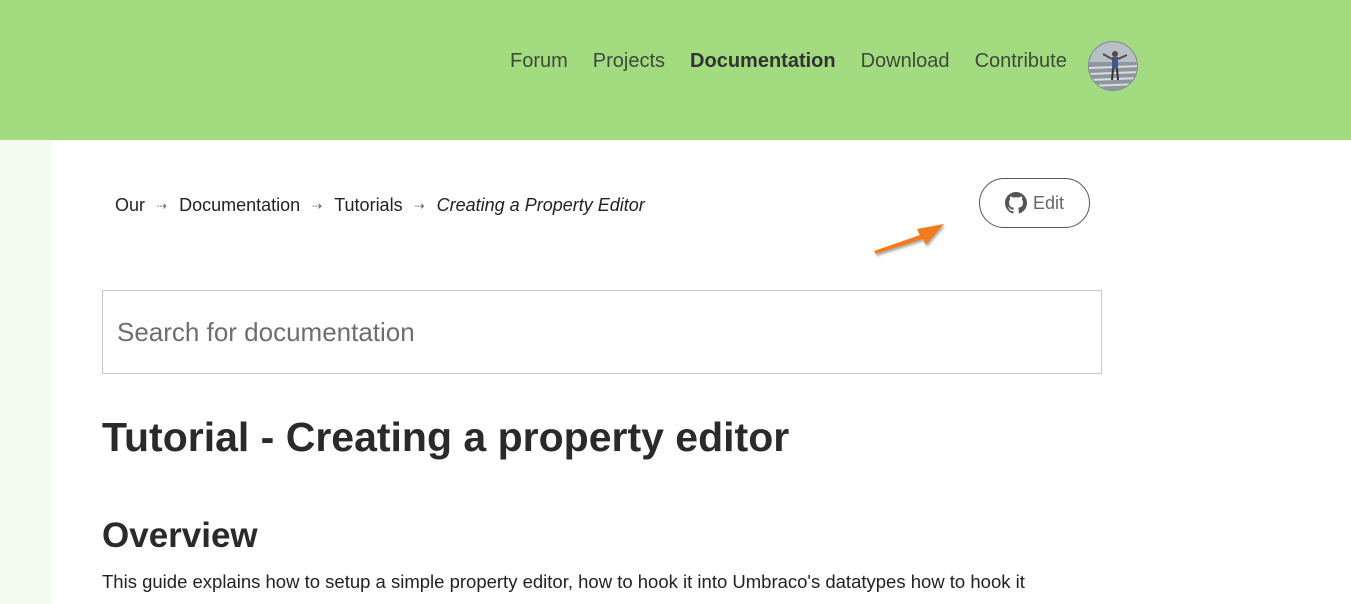 The width and height of the screenshot is (1351, 604). What do you see at coordinates (540, 205) in the screenshot?
I see `breadcrumb-current: Creating a Property Editor` at bounding box center [540, 205].